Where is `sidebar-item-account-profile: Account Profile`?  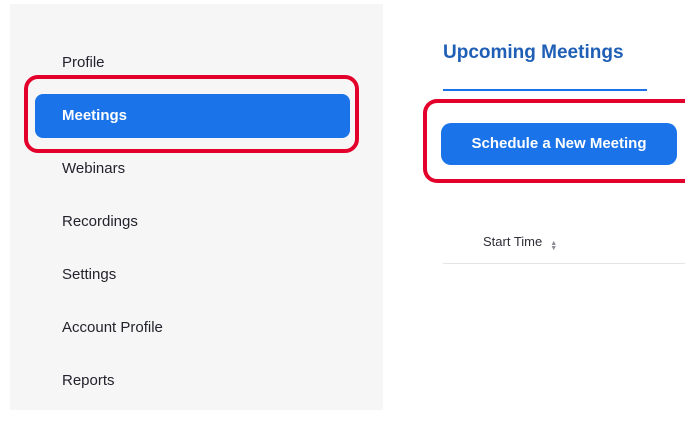 sidebar-item-account-profile: Account Profile is located at coordinates (192, 328).